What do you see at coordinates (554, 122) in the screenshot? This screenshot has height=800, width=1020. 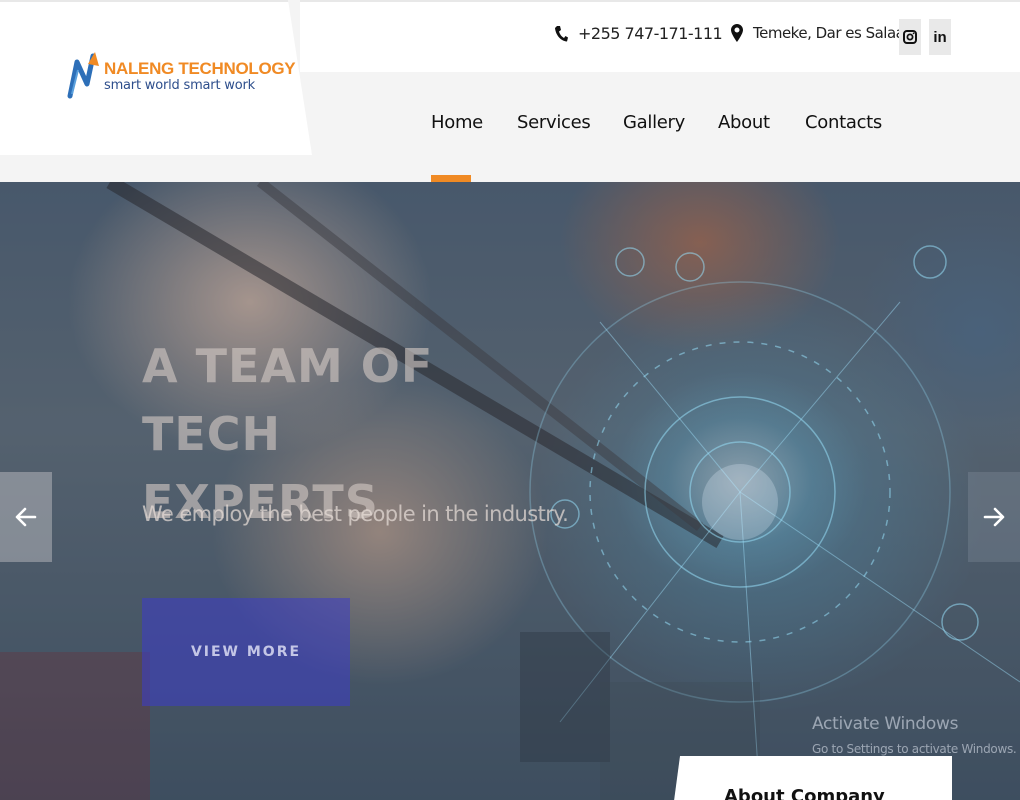 I see `nav-services: Services` at bounding box center [554, 122].